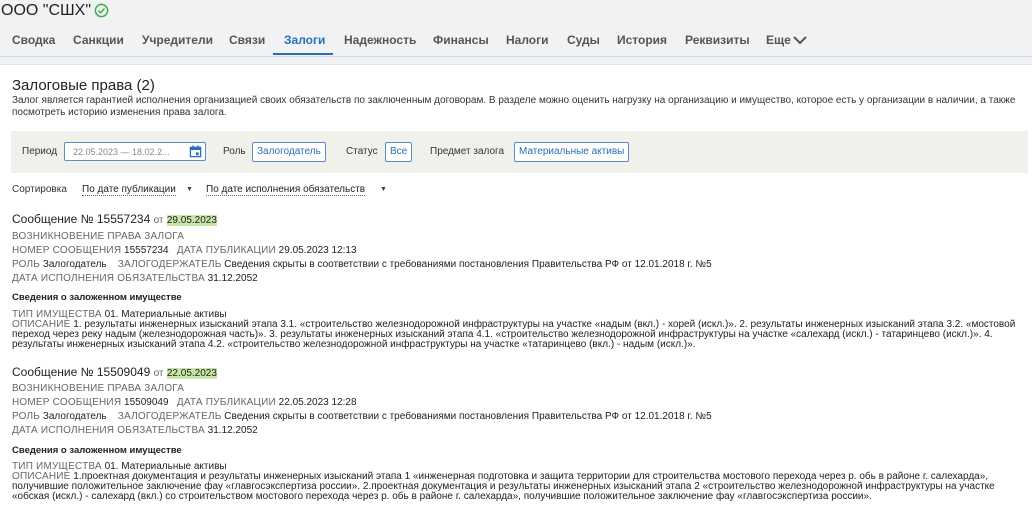 This screenshot has height=518, width=1032. I want to click on period-label: Период, so click(40, 151).